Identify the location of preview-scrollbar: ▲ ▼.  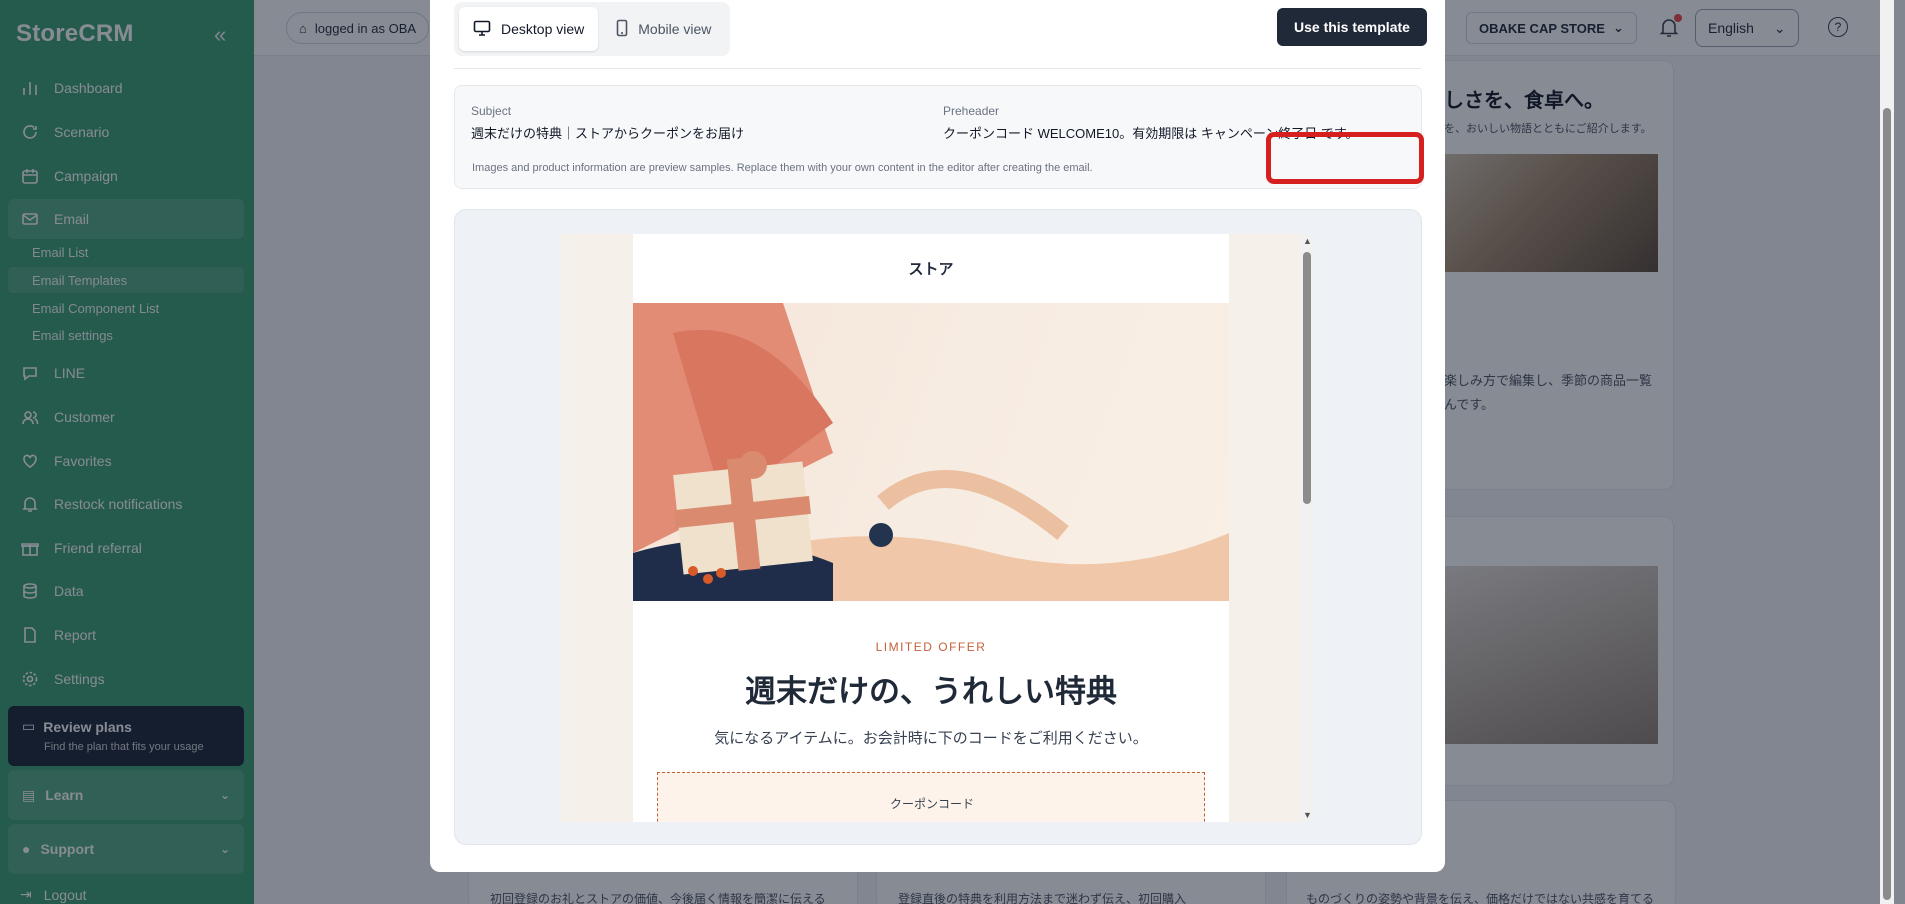
(1307, 528).